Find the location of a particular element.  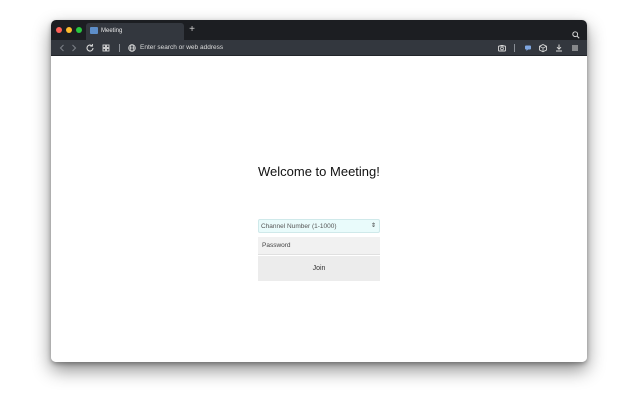

menu-icon is located at coordinates (575, 48).